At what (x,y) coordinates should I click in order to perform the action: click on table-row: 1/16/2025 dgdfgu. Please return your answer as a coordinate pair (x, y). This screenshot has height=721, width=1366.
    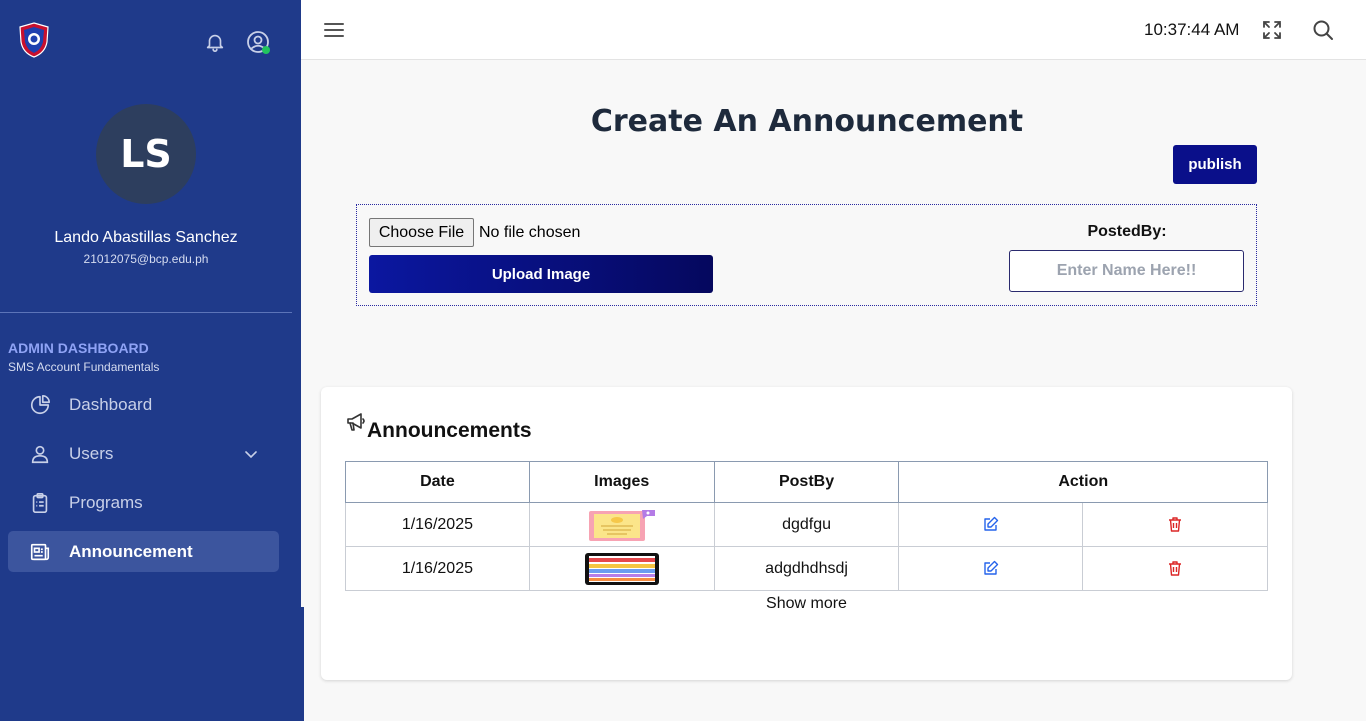
    Looking at the image, I should click on (806, 524).